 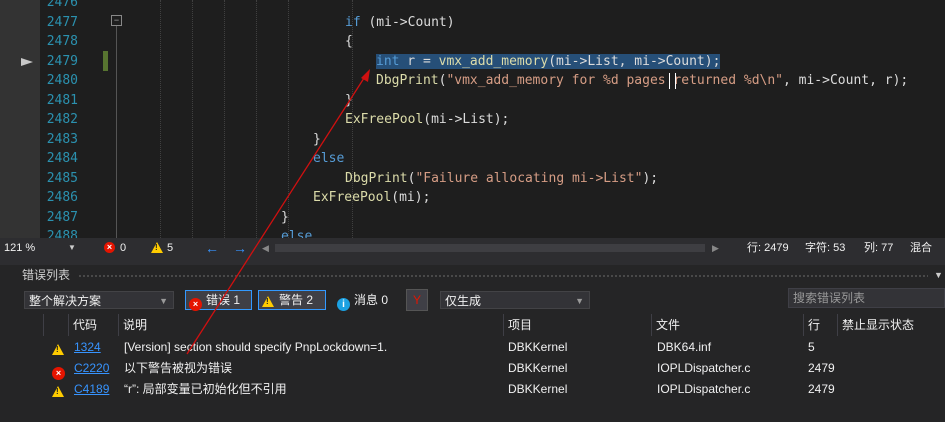 I want to click on glyph-margin, so click(x=20, y=119).